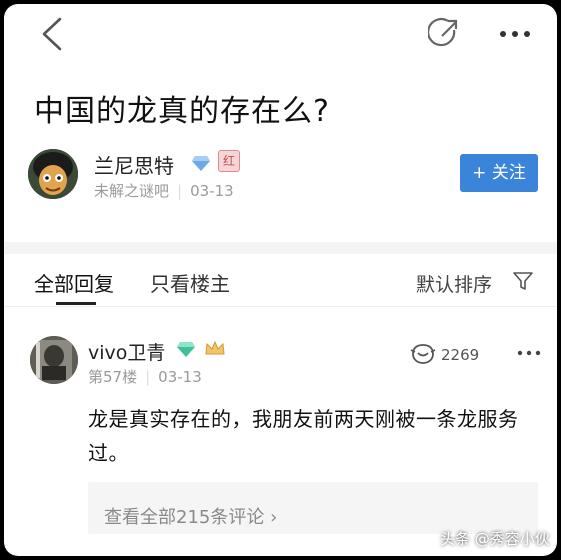  What do you see at coordinates (76, 303) in the screenshot?
I see `active-tab-indicator` at bounding box center [76, 303].